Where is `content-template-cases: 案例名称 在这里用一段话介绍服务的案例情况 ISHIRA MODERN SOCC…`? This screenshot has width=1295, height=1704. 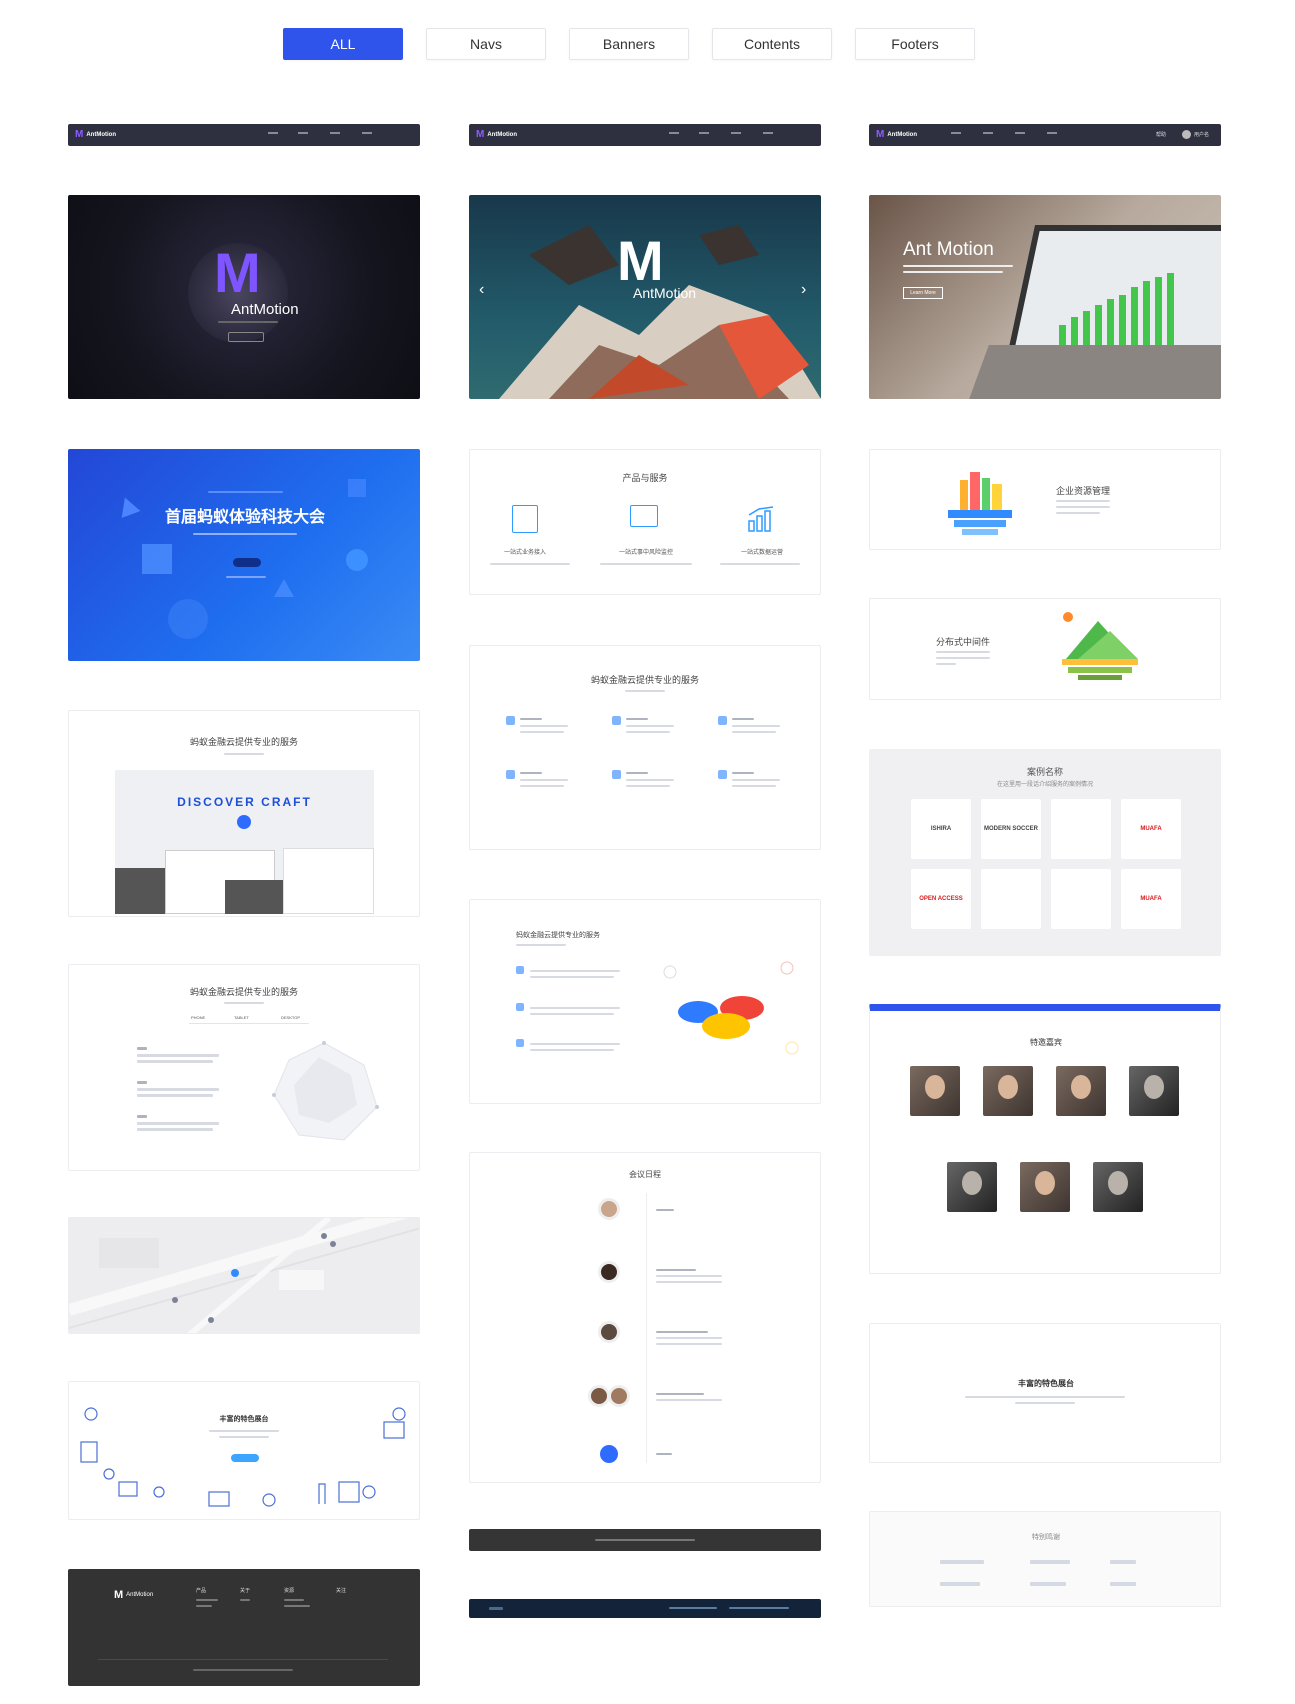 content-template-cases: 案例名称 在这里用一段话介绍服务的案例情况 ISHIRA MODERN SOCC… is located at coordinates (1045, 852).